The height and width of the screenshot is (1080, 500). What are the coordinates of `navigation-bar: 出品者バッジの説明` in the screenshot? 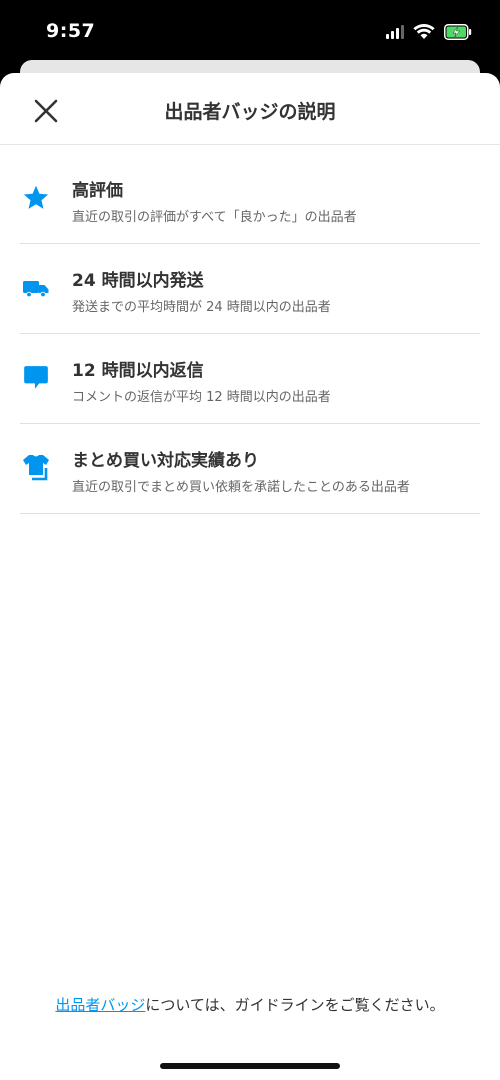 It's located at (250, 109).